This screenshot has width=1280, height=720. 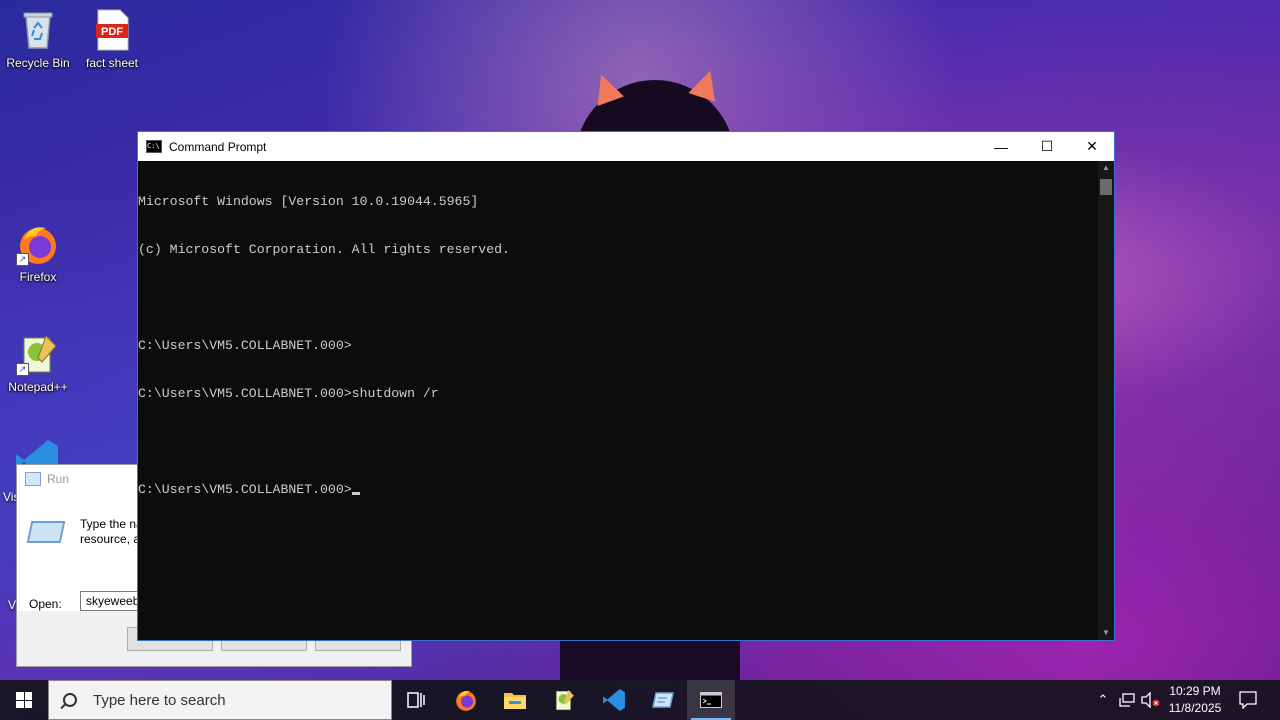 I want to click on taskbar-run, so click(x=663, y=700).